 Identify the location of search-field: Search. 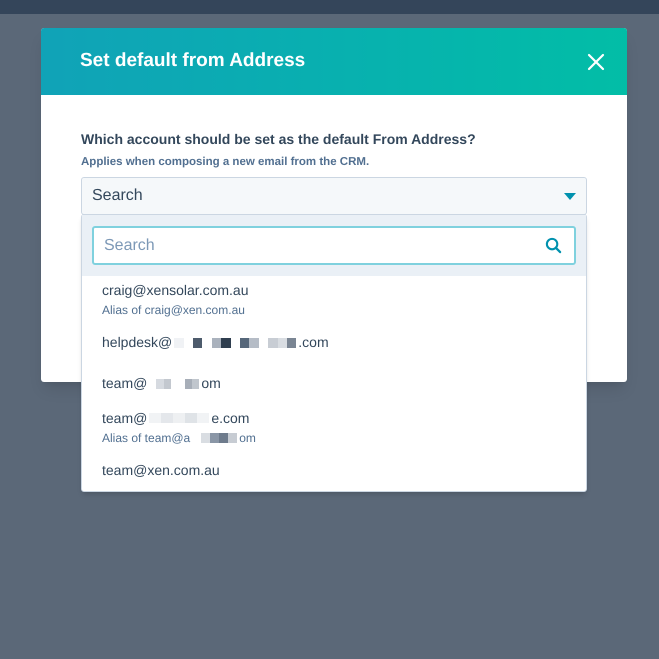
(334, 245).